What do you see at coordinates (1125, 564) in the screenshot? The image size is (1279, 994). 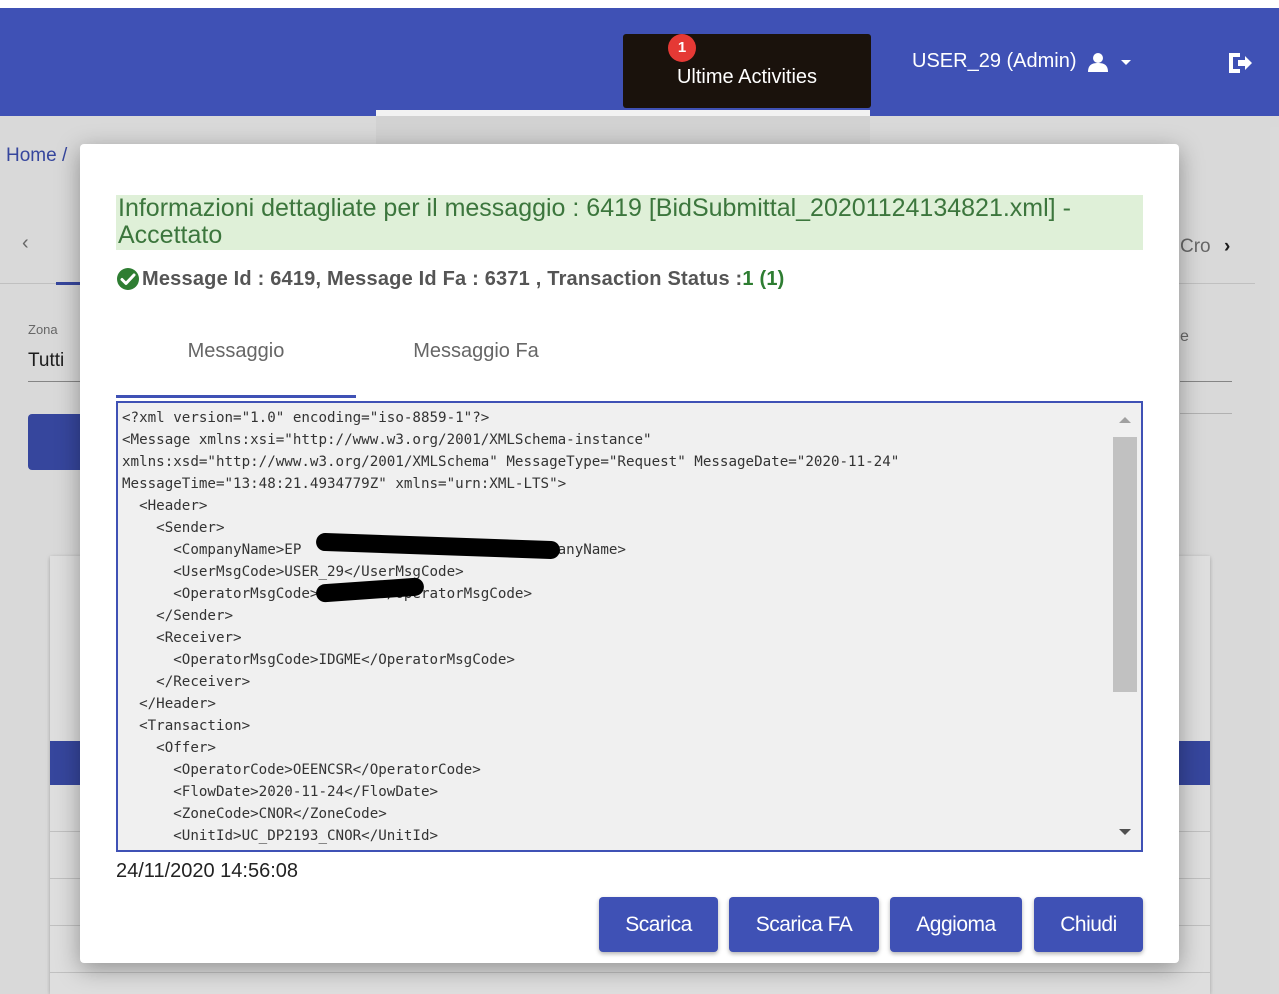 I see `scrollbar-thumb` at bounding box center [1125, 564].